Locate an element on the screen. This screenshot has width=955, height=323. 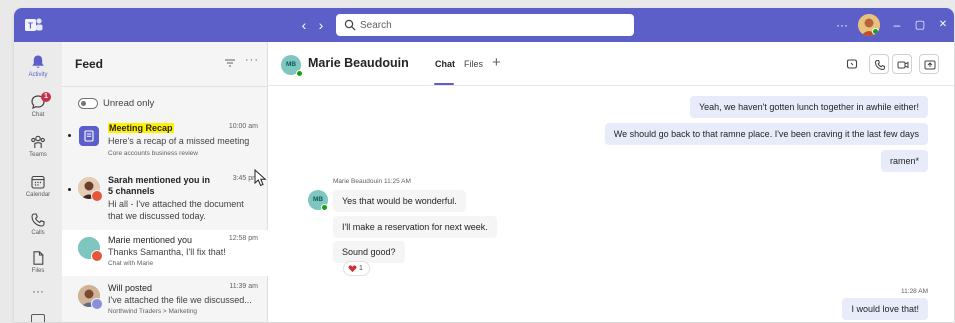
message-sender-time: Marie Beaudouin 11:25 AM is located at coordinates (372, 181).